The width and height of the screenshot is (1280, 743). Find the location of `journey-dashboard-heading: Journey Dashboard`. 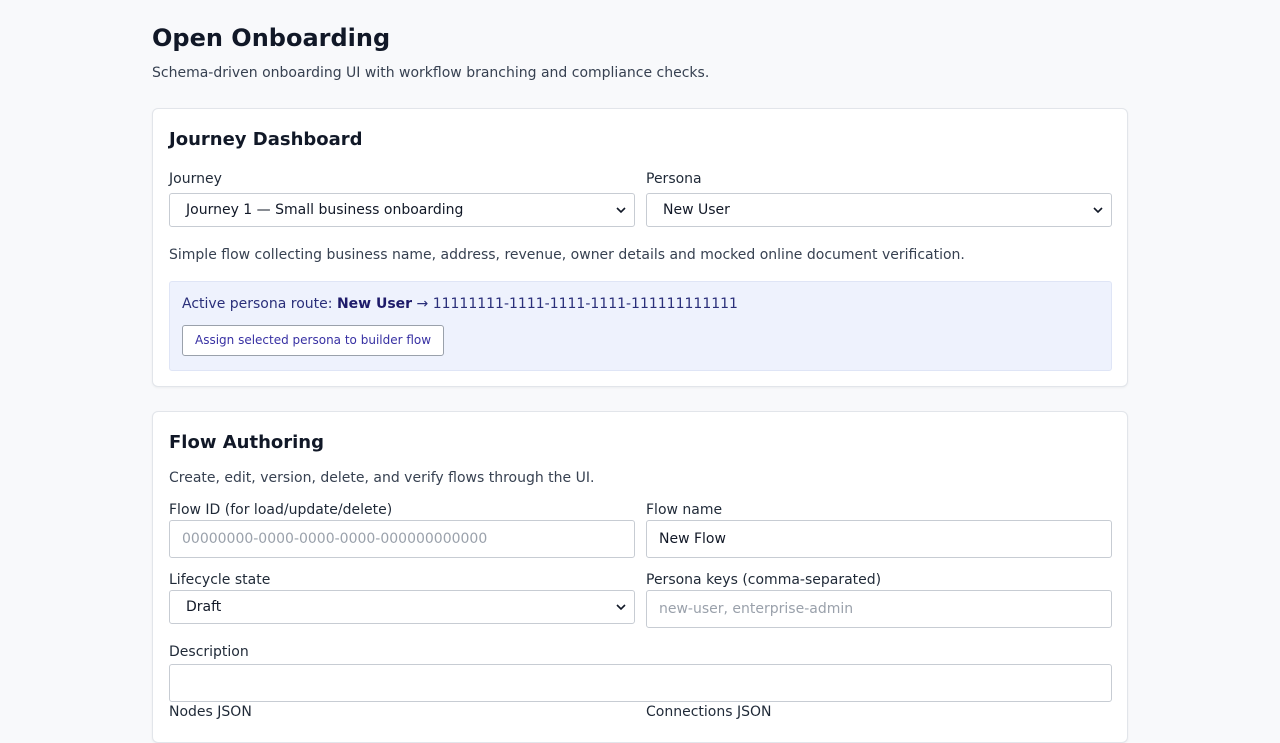

journey-dashboard-heading: Journey Dashboard is located at coordinates (266, 139).